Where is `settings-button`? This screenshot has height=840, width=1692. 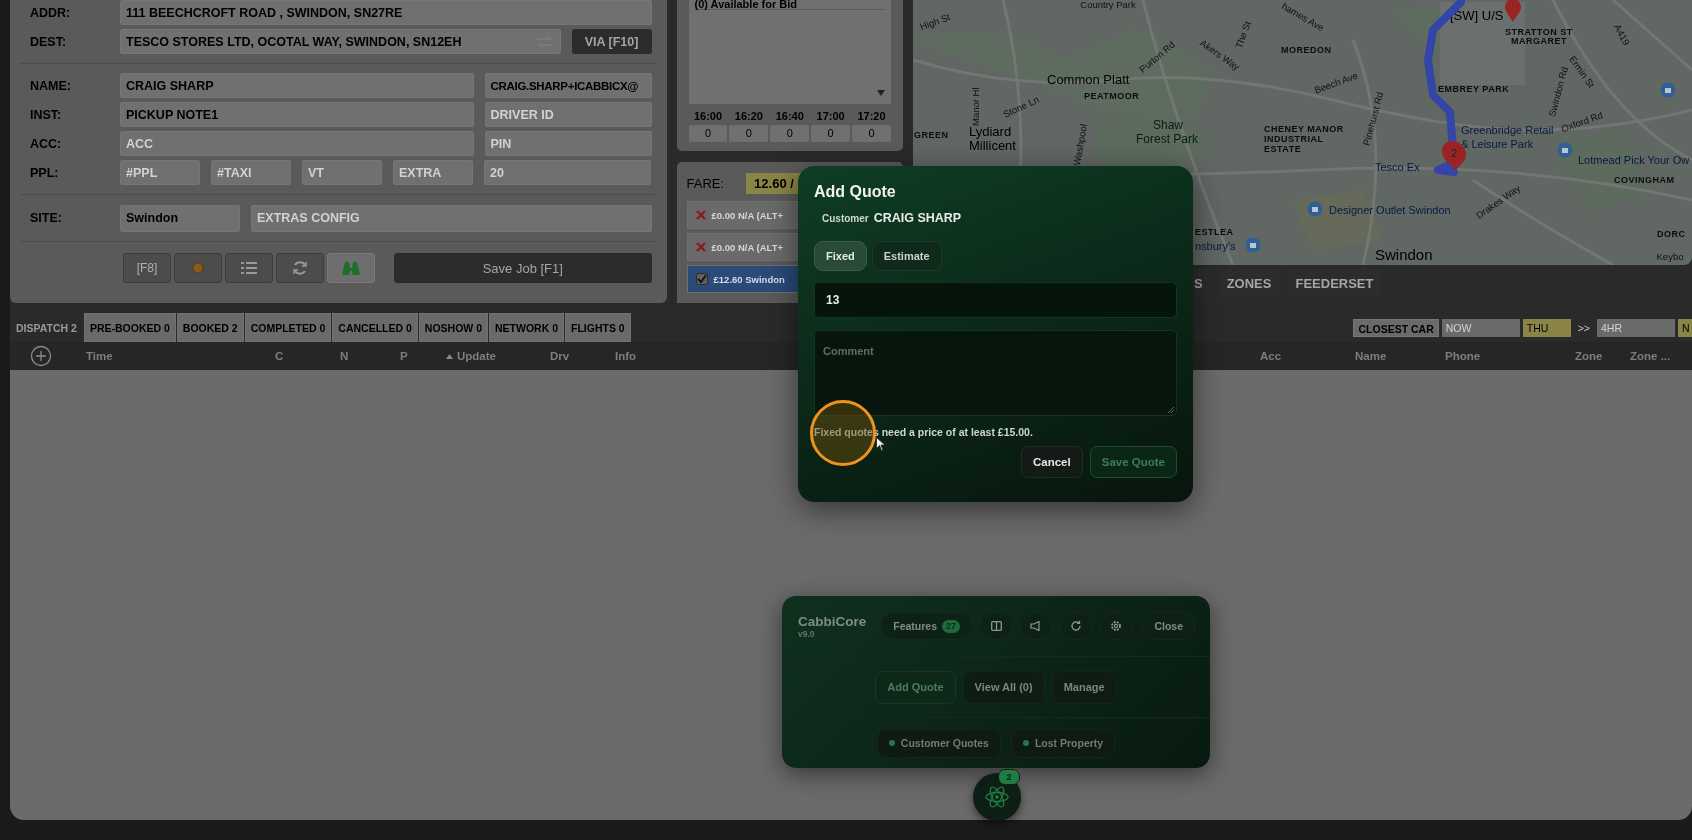 settings-button is located at coordinates (1116, 626).